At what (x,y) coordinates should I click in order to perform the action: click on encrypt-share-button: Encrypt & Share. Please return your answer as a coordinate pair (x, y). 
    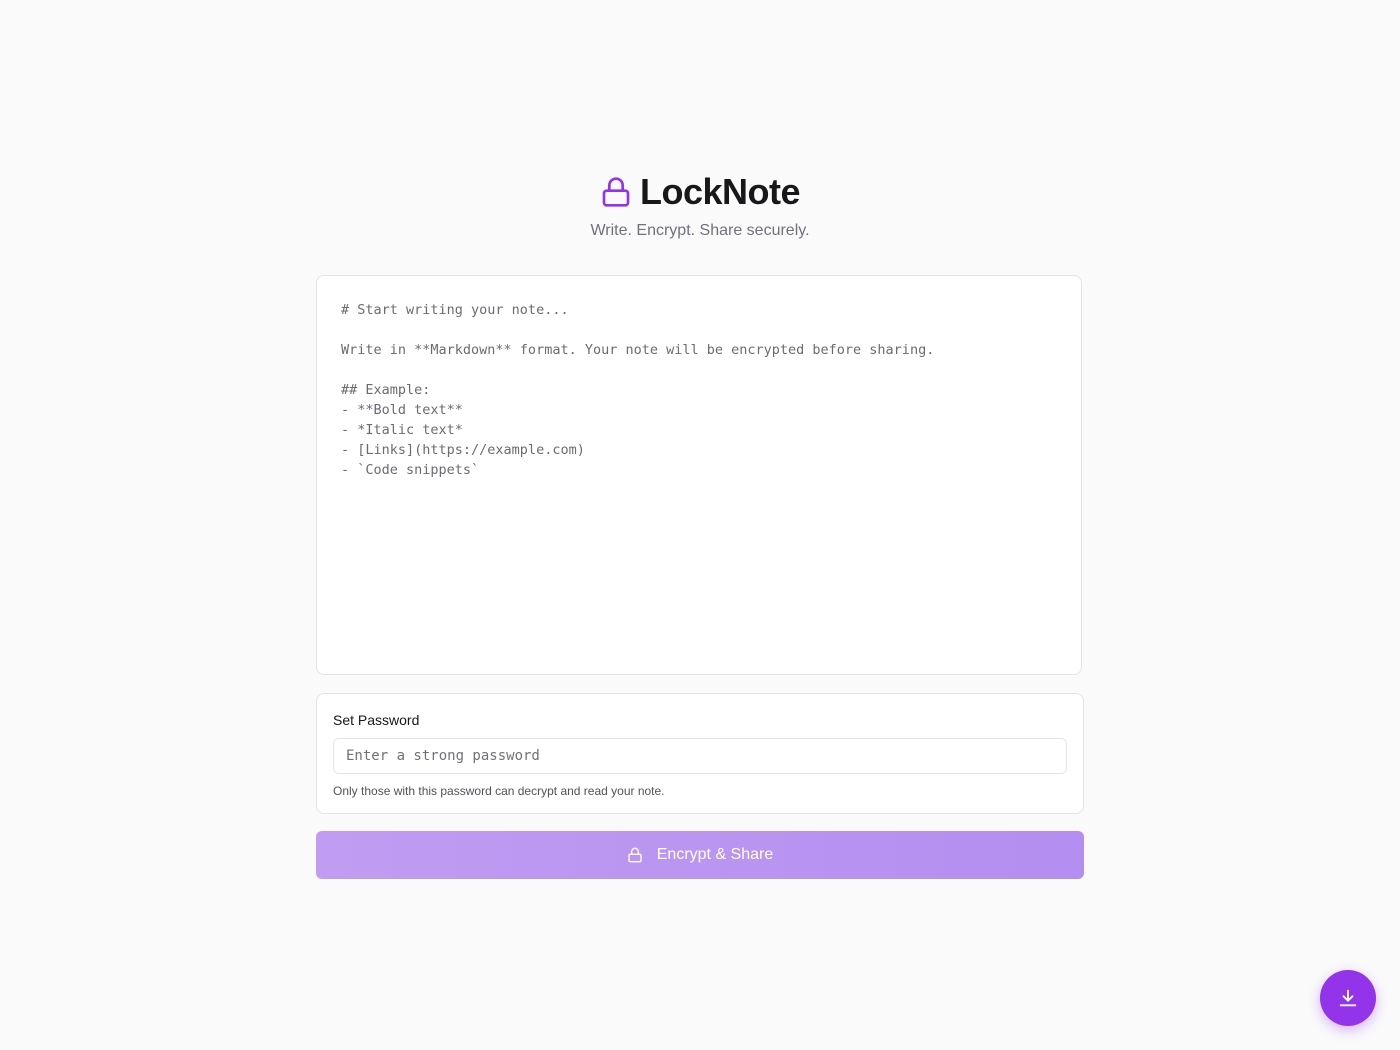
    Looking at the image, I should click on (700, 855).